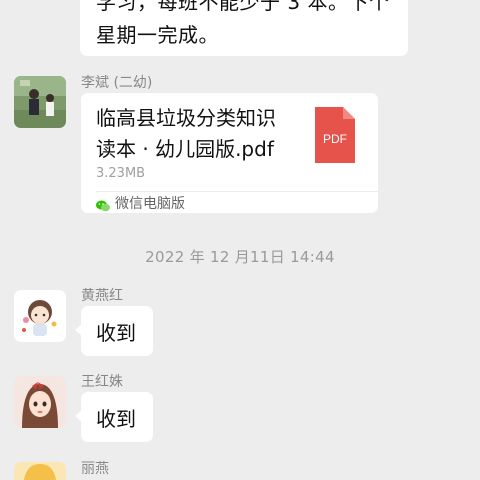 The height and width of the screenshot is (480, 480). What do you see at coordinates (103, 204) in the screenshot?
I see `wechat-pc-icon` at bounding box center [103, 204].